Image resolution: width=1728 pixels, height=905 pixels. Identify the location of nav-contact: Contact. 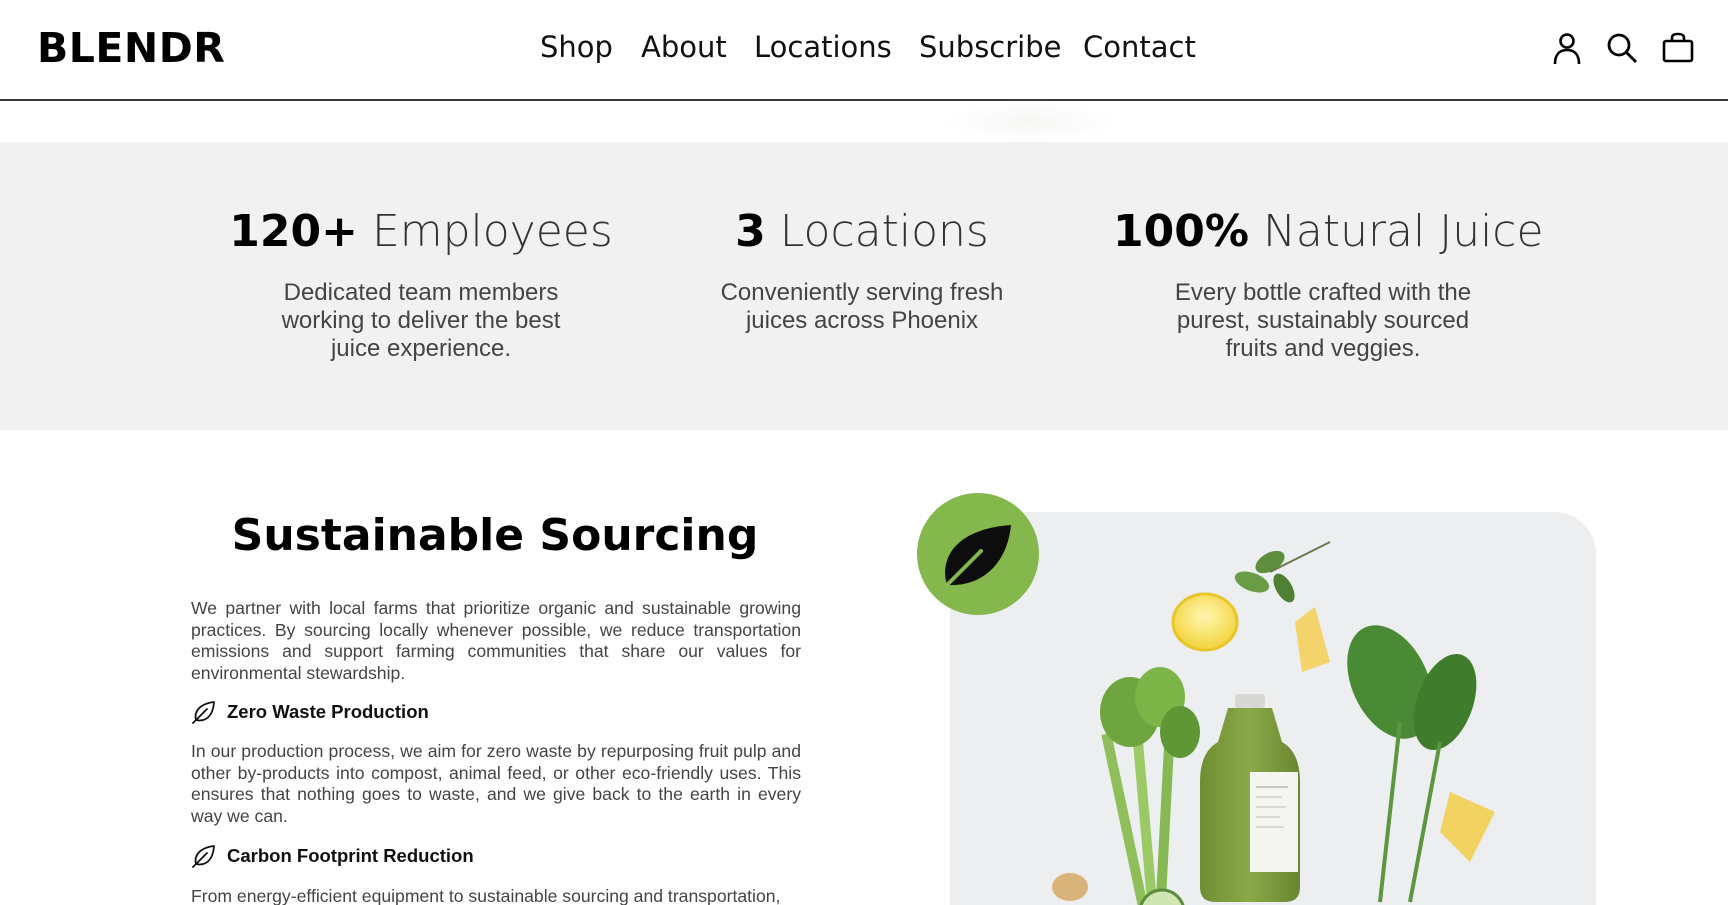
(1139, 47).